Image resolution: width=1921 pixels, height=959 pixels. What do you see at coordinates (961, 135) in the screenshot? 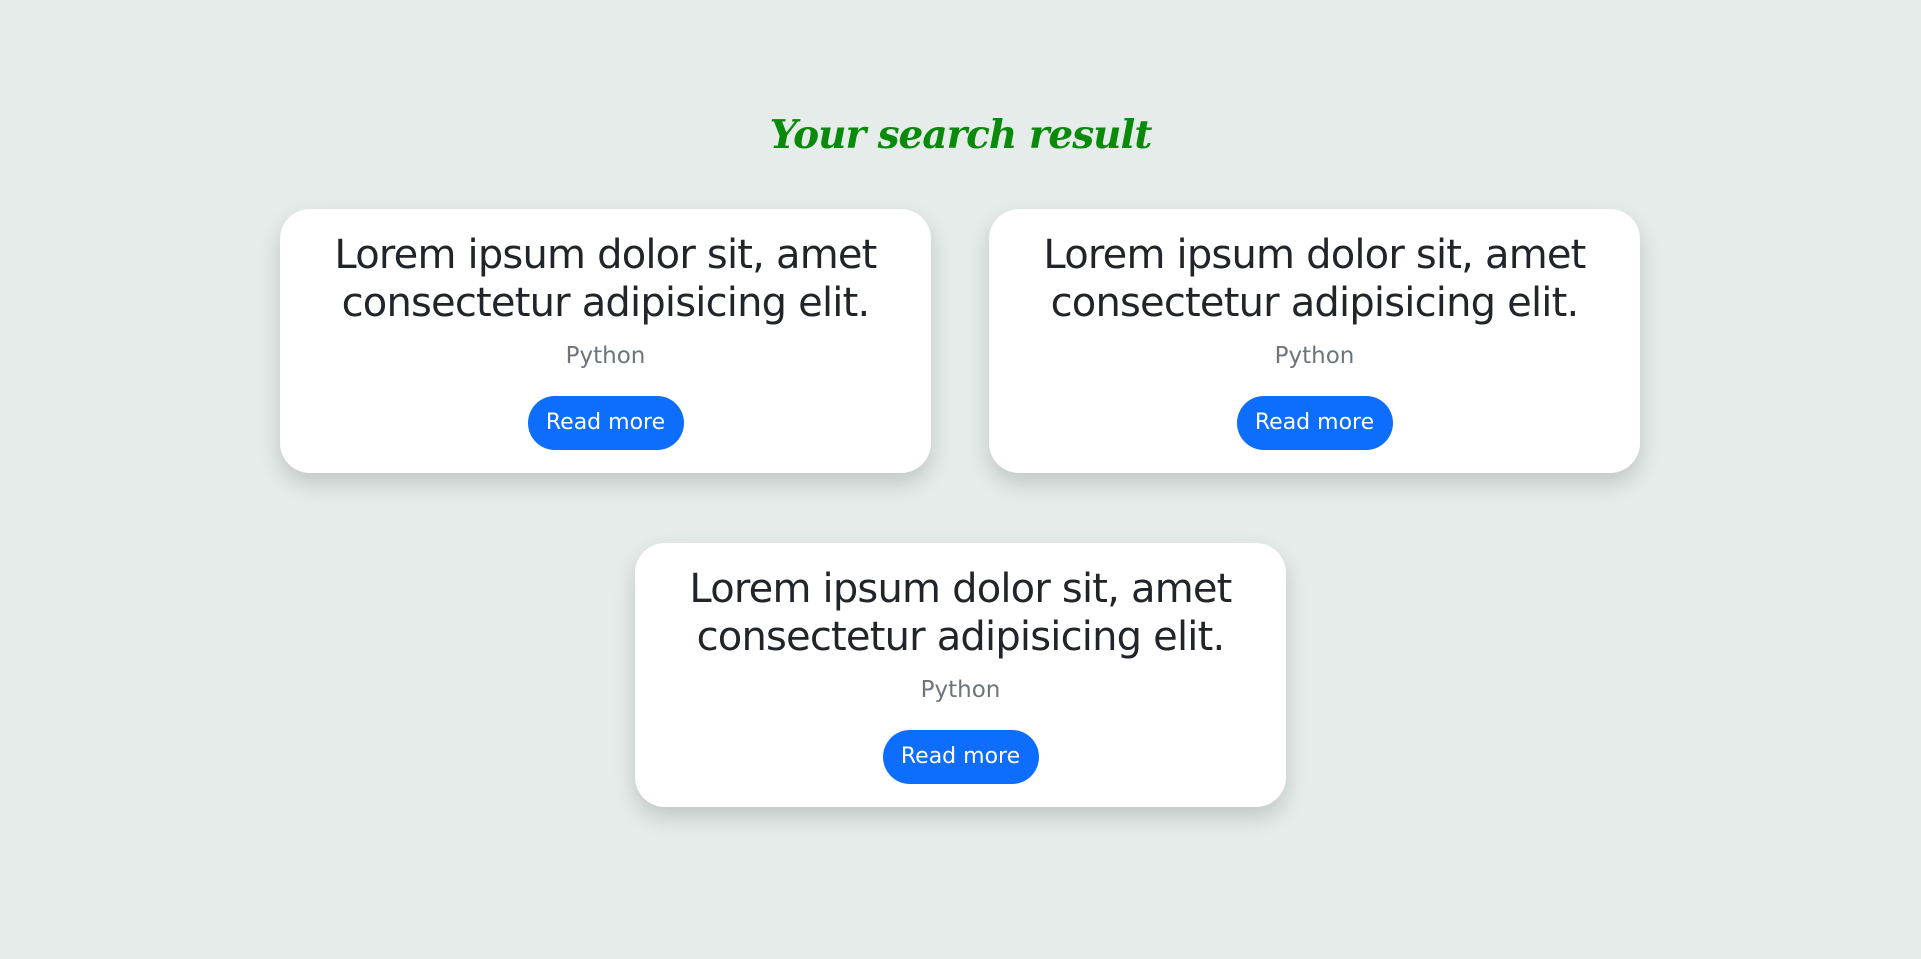
I see `page-title: Your search result` at bounding box center [961, 135].